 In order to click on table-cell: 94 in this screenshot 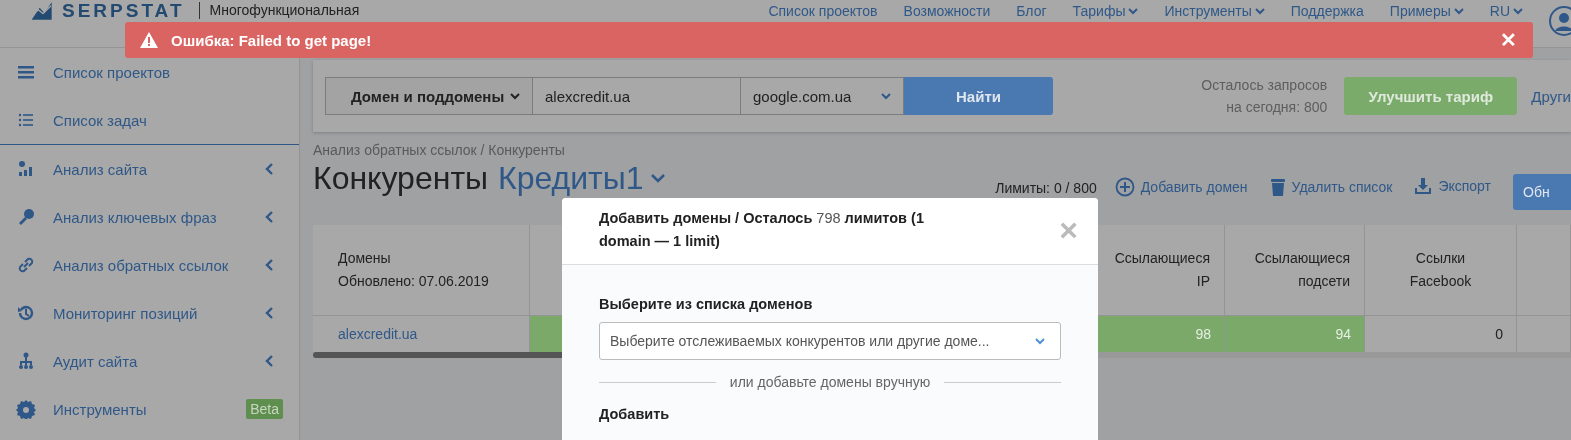, I will do `click(1295, 333)`.